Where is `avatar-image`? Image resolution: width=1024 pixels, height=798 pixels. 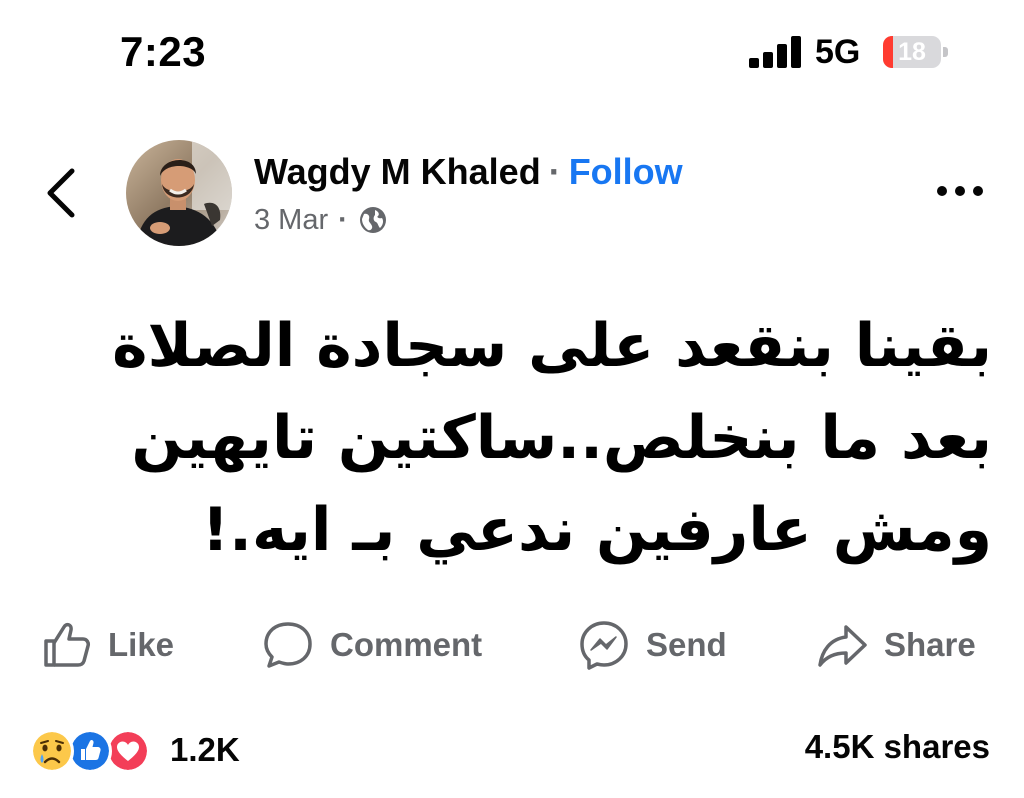
avatar-image is located at coordinates (179, 193).